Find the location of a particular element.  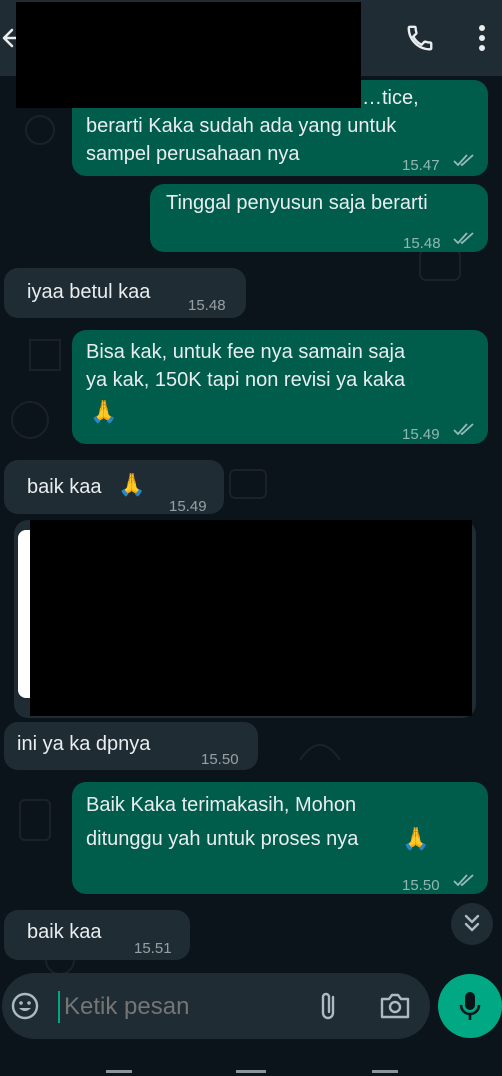

message-text-line: …tice, is located at coordinates (390, 98).